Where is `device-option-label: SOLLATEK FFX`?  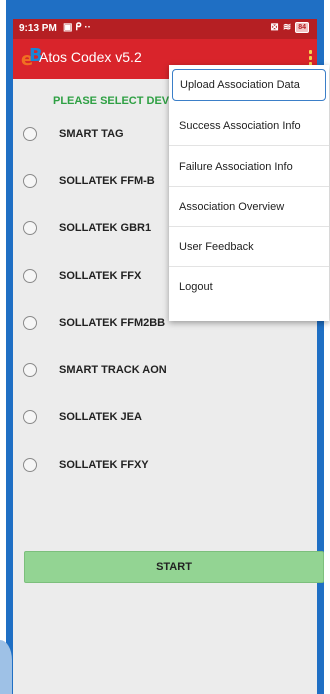 device-option-label: SOLLATEK FFX is located at coordinates (100, 276).